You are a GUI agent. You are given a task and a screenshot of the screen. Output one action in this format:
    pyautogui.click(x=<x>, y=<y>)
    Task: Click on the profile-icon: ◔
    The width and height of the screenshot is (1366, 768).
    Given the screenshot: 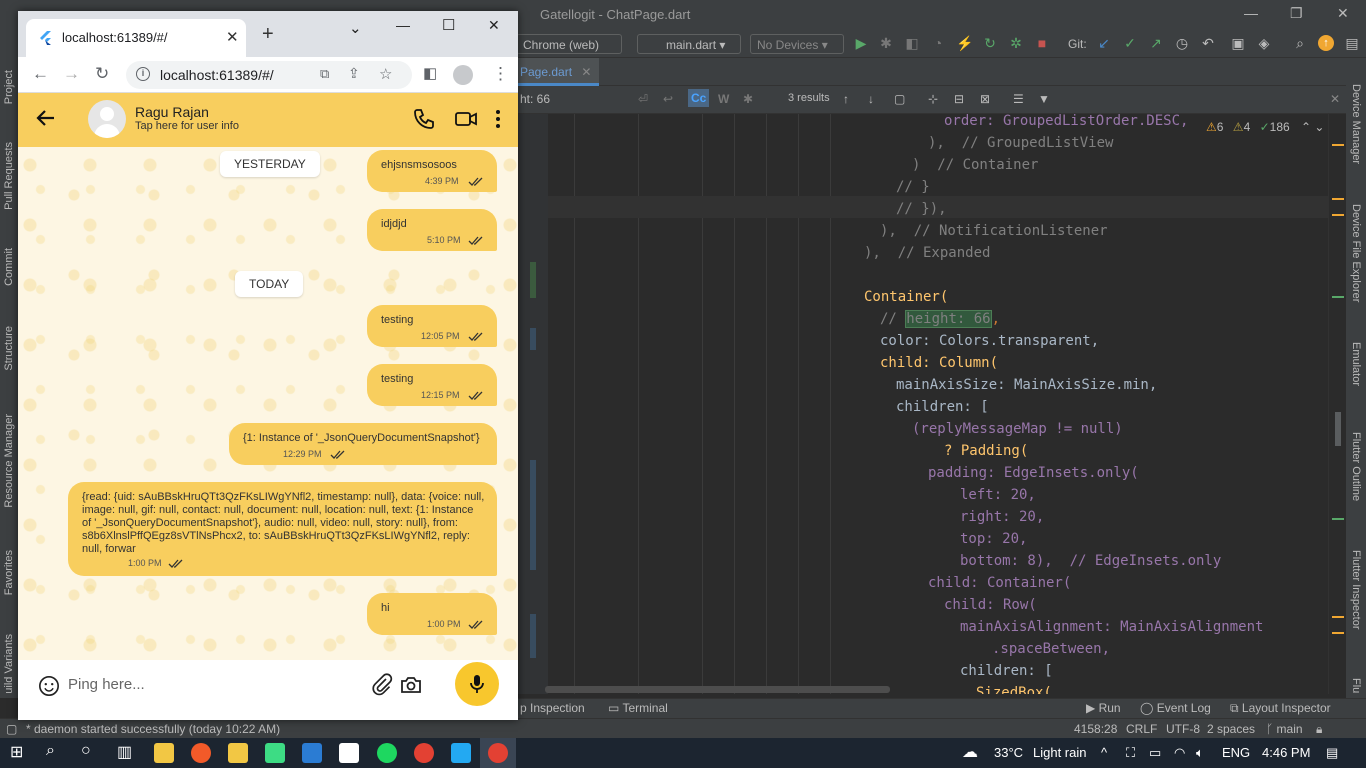 What is the action you would take?
    pyautogui.click(x=938, y=43)
    